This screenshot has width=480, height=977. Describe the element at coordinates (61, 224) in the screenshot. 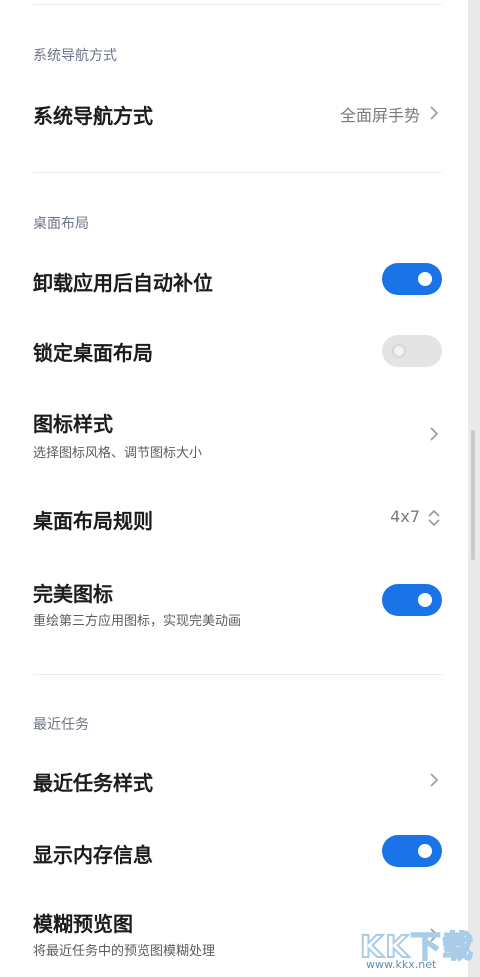

I see `section-header-layout: 桌面布局` at that location.